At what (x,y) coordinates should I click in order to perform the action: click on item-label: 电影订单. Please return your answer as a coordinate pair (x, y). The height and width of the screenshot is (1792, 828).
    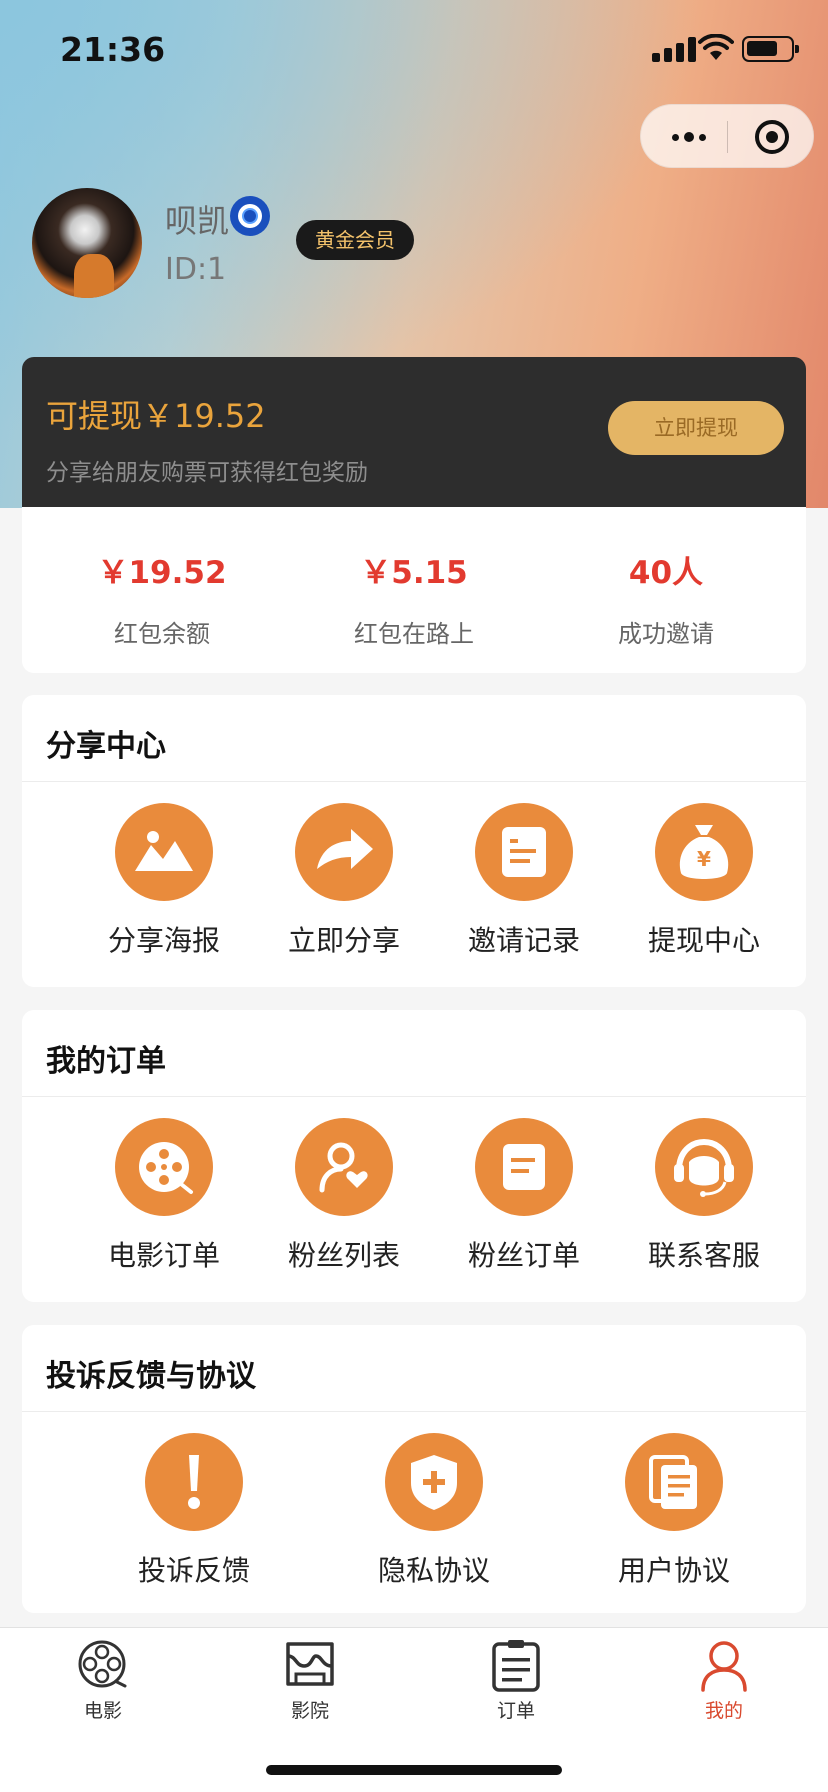
    Looking at the image, I should click on (163, 1255).